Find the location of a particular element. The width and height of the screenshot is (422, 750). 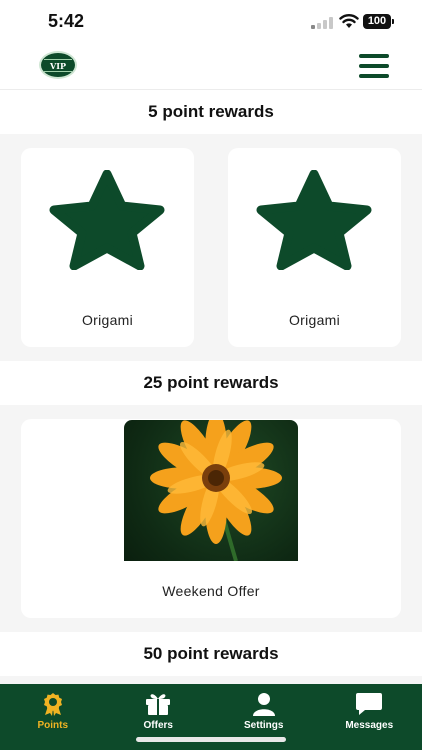

flower-image is located at coordinates (216, 490).